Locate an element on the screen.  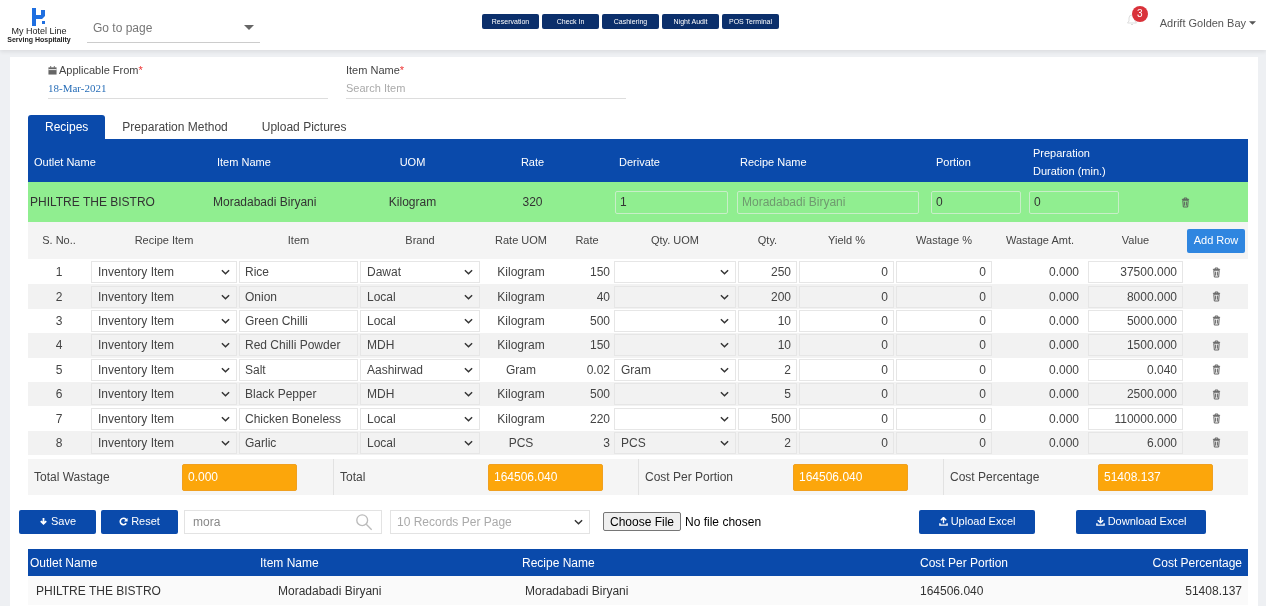
value-field: 37500.000 is located at coordinates (1135, 272).